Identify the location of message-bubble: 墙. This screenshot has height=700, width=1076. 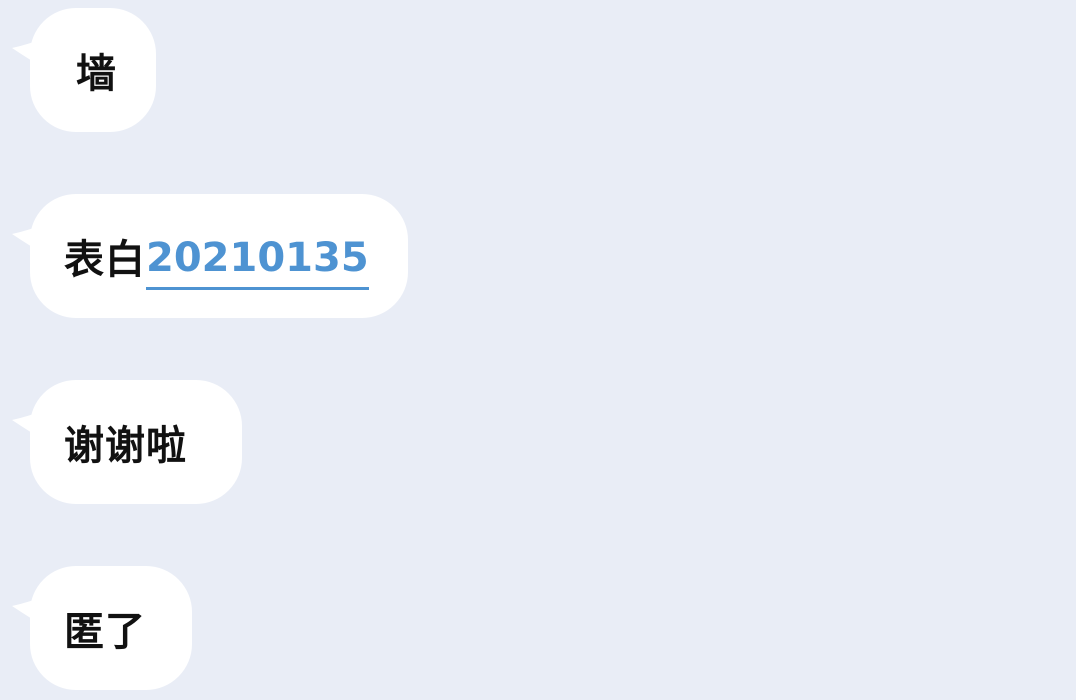
(93, 70).